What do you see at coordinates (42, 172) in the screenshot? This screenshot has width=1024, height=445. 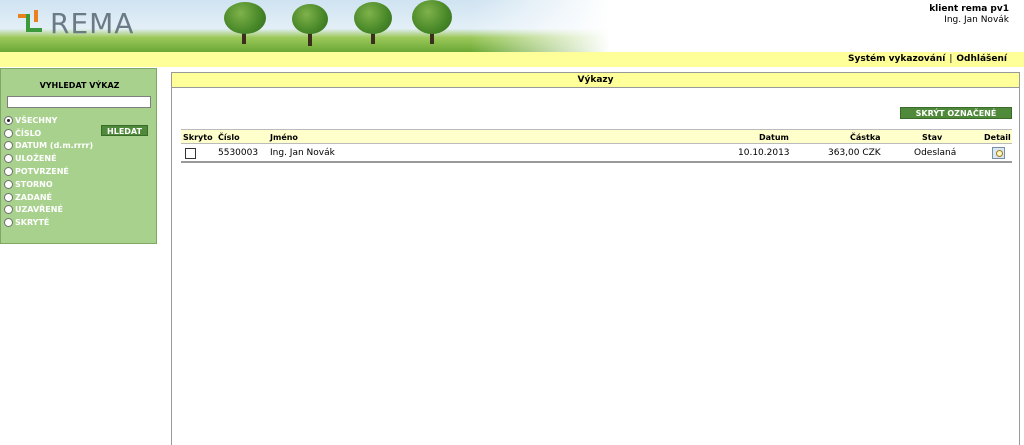 I see `filter-label: POTVRZENÉ` at bounding box center [42, 172].